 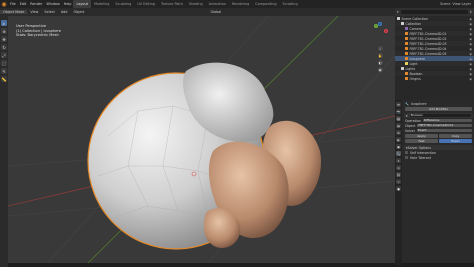 I want to click on scale-tool-icon: ⤢, so click(x=4, y=55).